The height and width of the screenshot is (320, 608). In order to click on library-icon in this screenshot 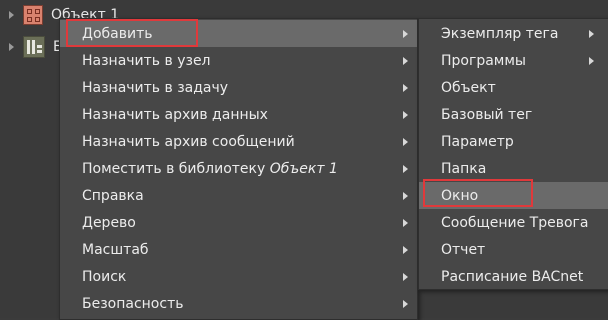, I will do `click(34, 47)`.